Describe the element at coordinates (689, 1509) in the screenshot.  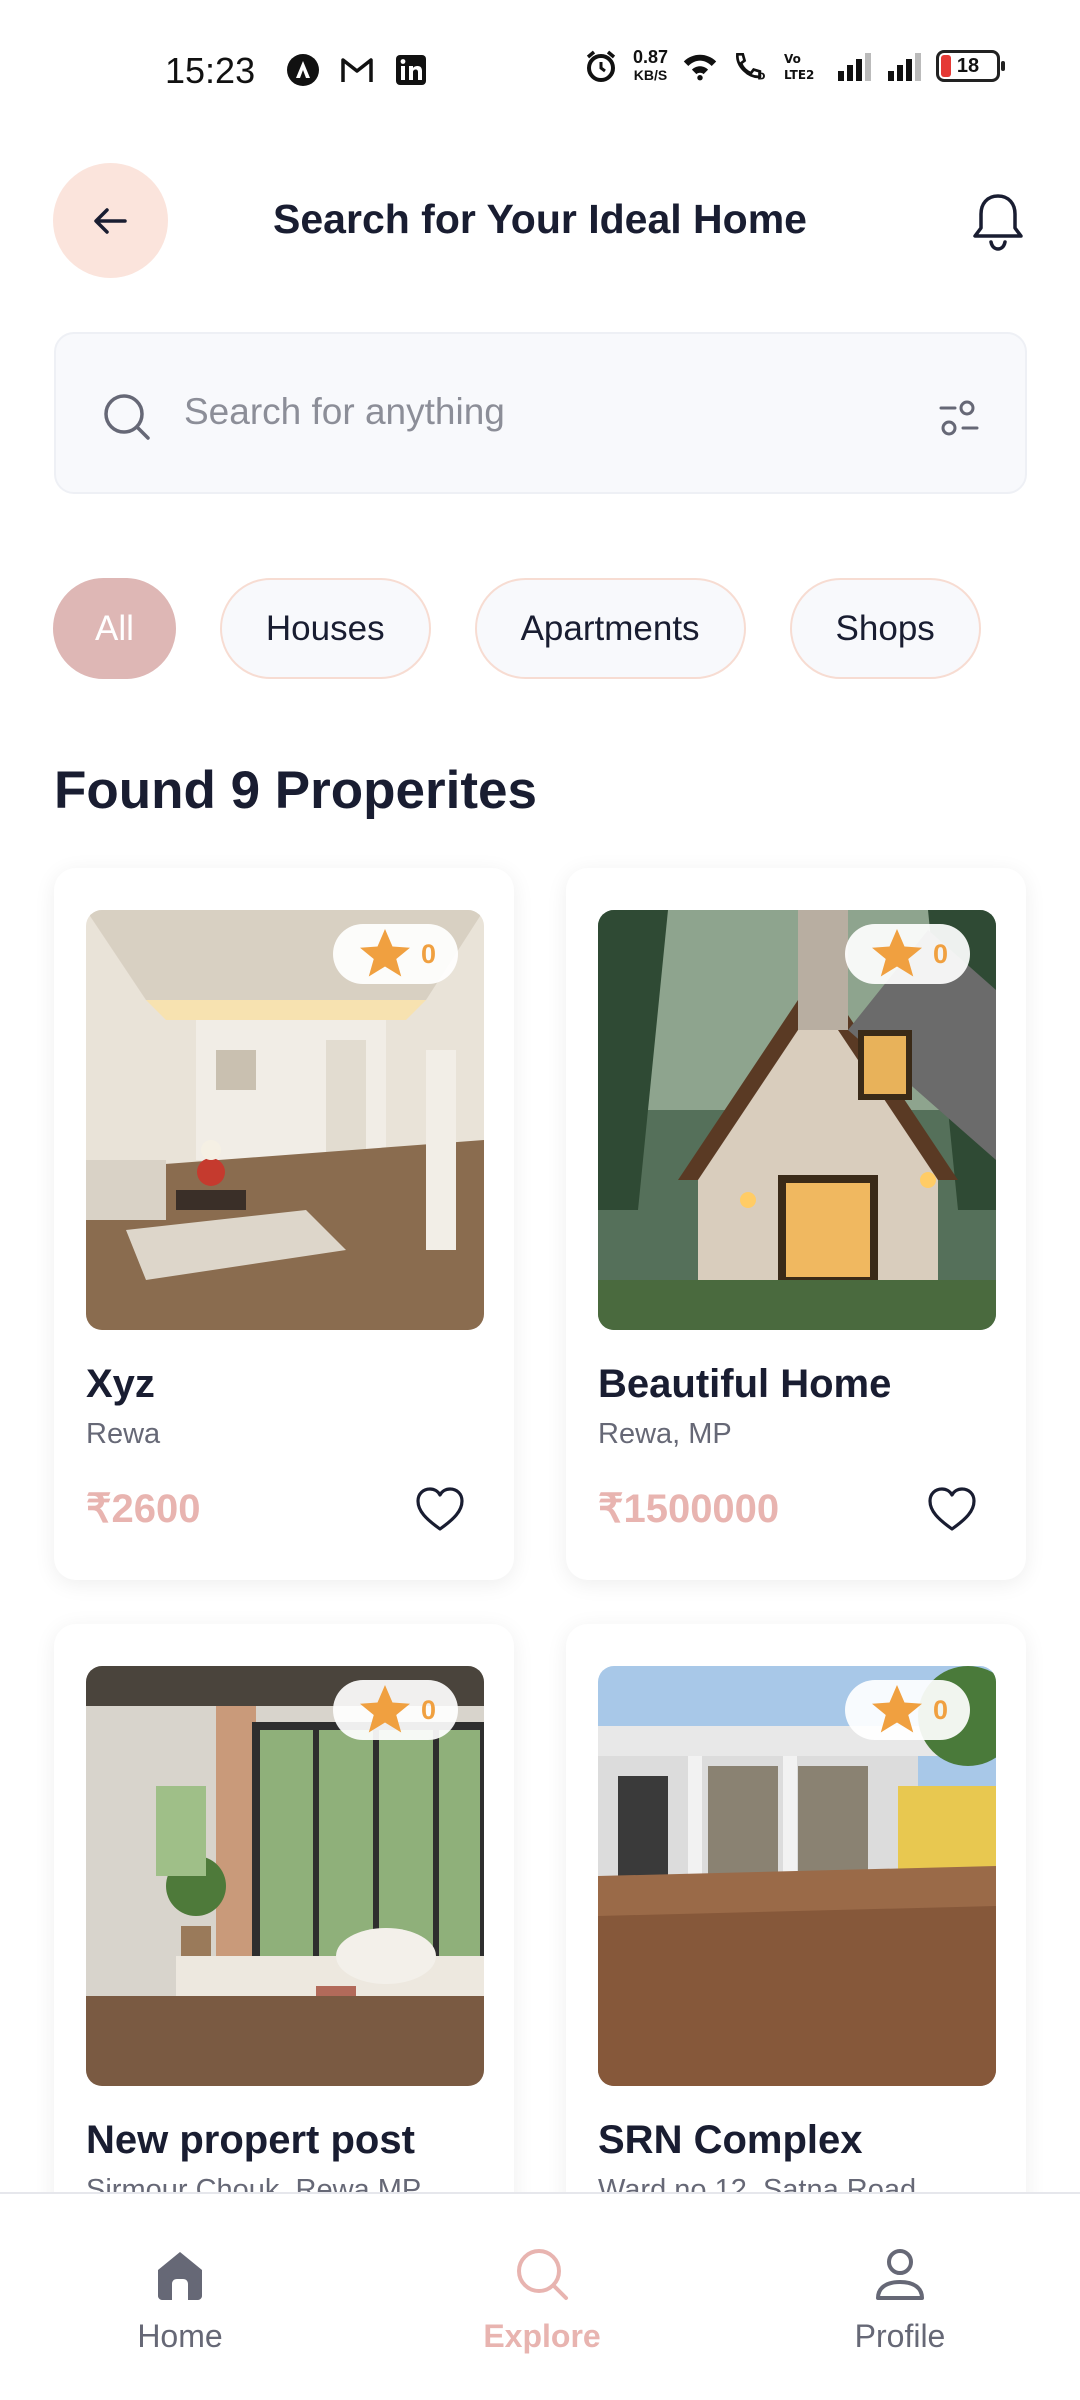
I see `property-price: ₹1500000` at that location.